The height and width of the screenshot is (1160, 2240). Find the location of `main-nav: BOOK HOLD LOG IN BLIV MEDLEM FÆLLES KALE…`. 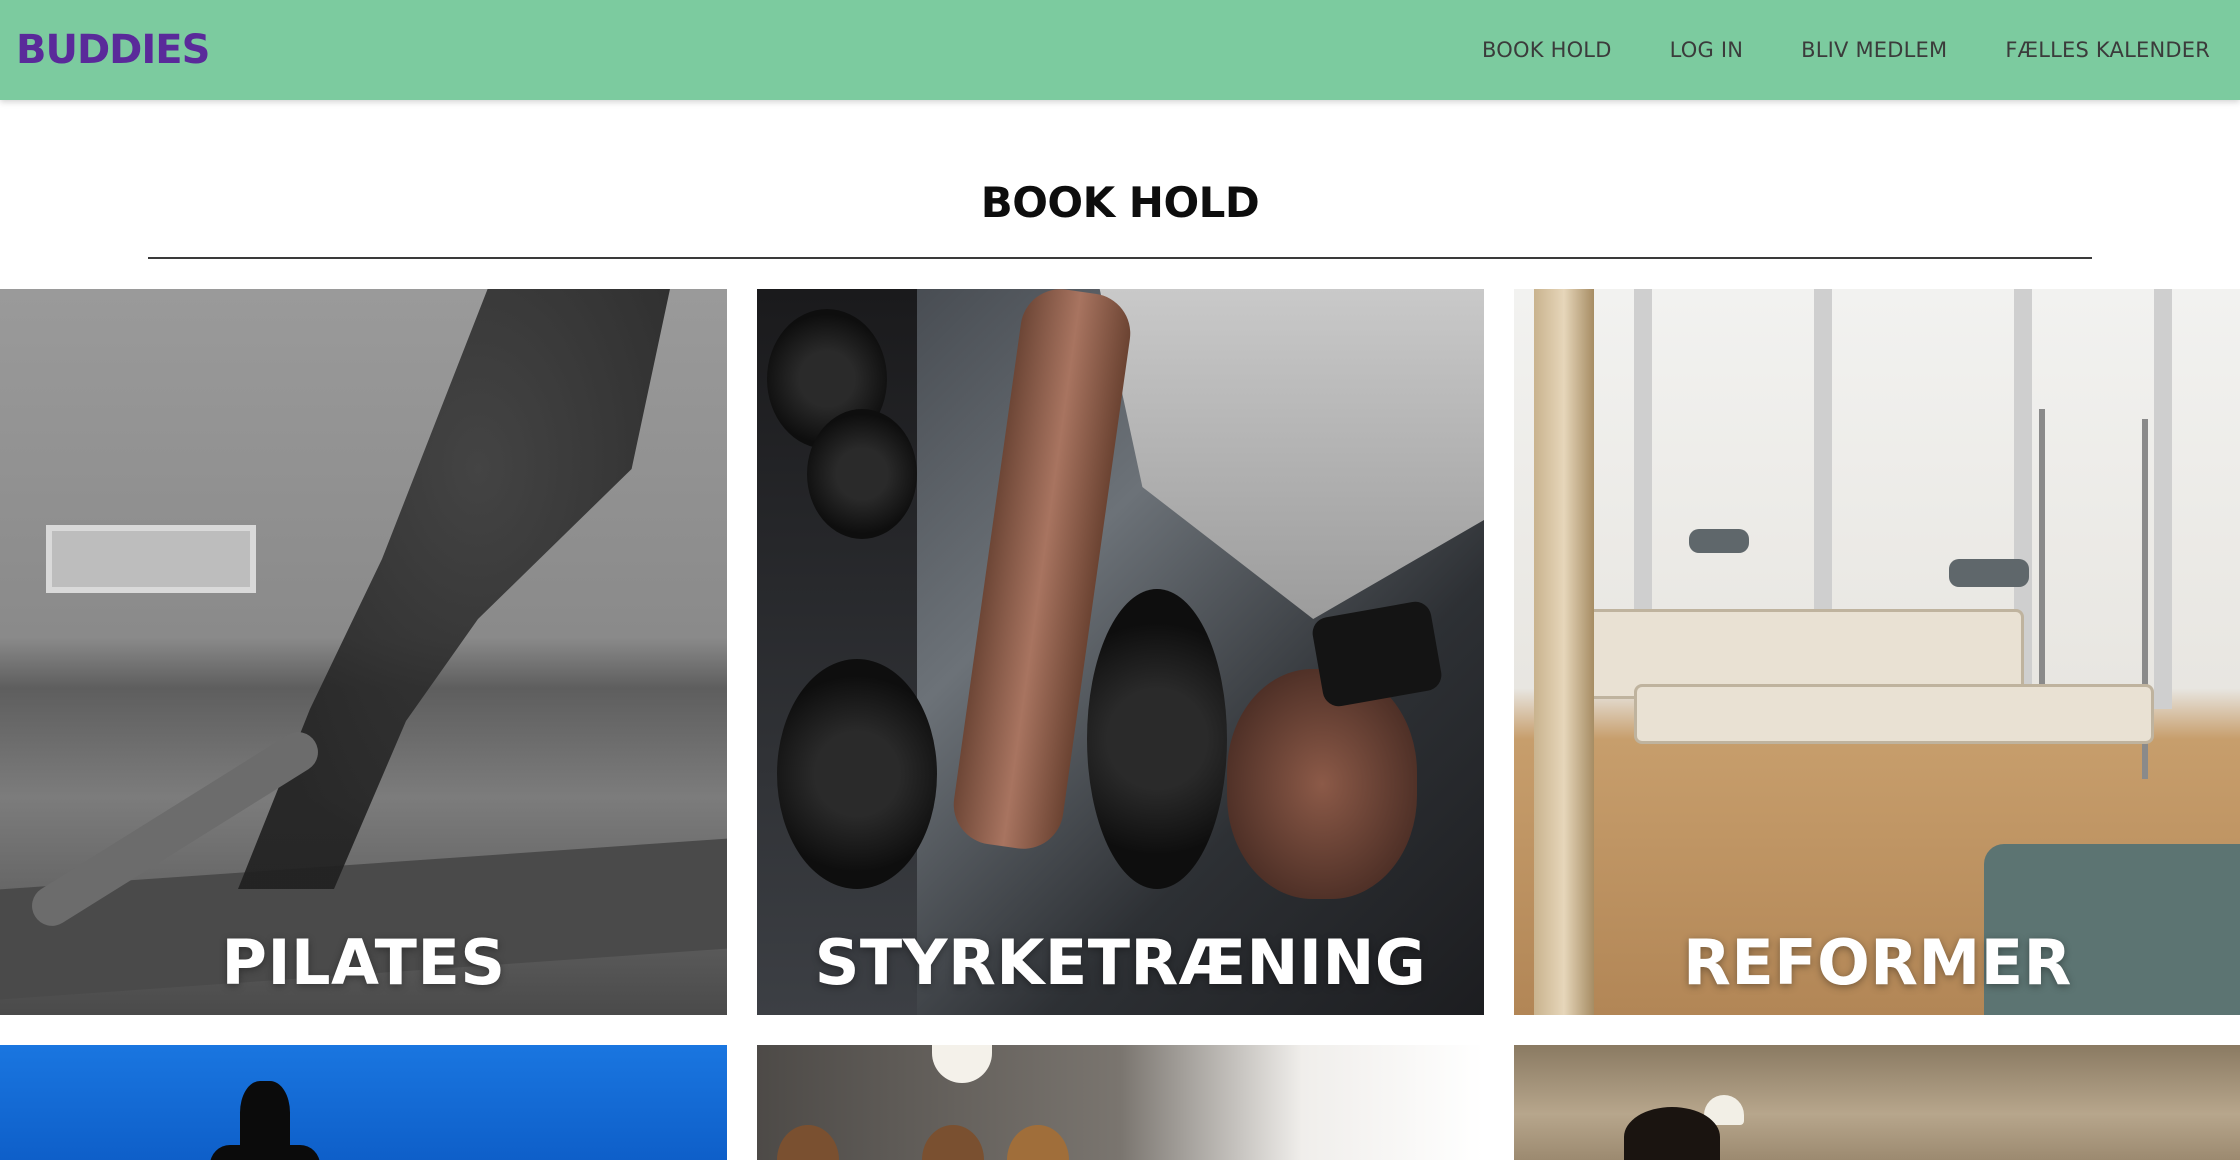

main-nav: BOOK HOLD LOG IN BLIV MEDLEM FÆLLES KALE… is located at coordinates (1817, 50).